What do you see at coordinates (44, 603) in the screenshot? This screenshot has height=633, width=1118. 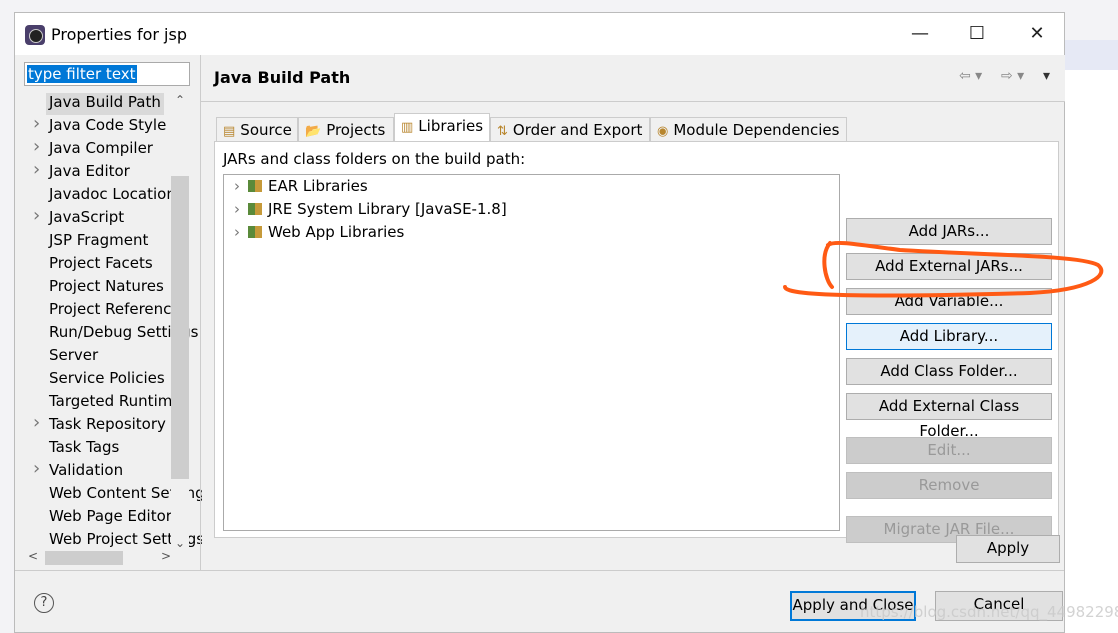 I see `help-icon: ?` at bounding box center [44, 603].